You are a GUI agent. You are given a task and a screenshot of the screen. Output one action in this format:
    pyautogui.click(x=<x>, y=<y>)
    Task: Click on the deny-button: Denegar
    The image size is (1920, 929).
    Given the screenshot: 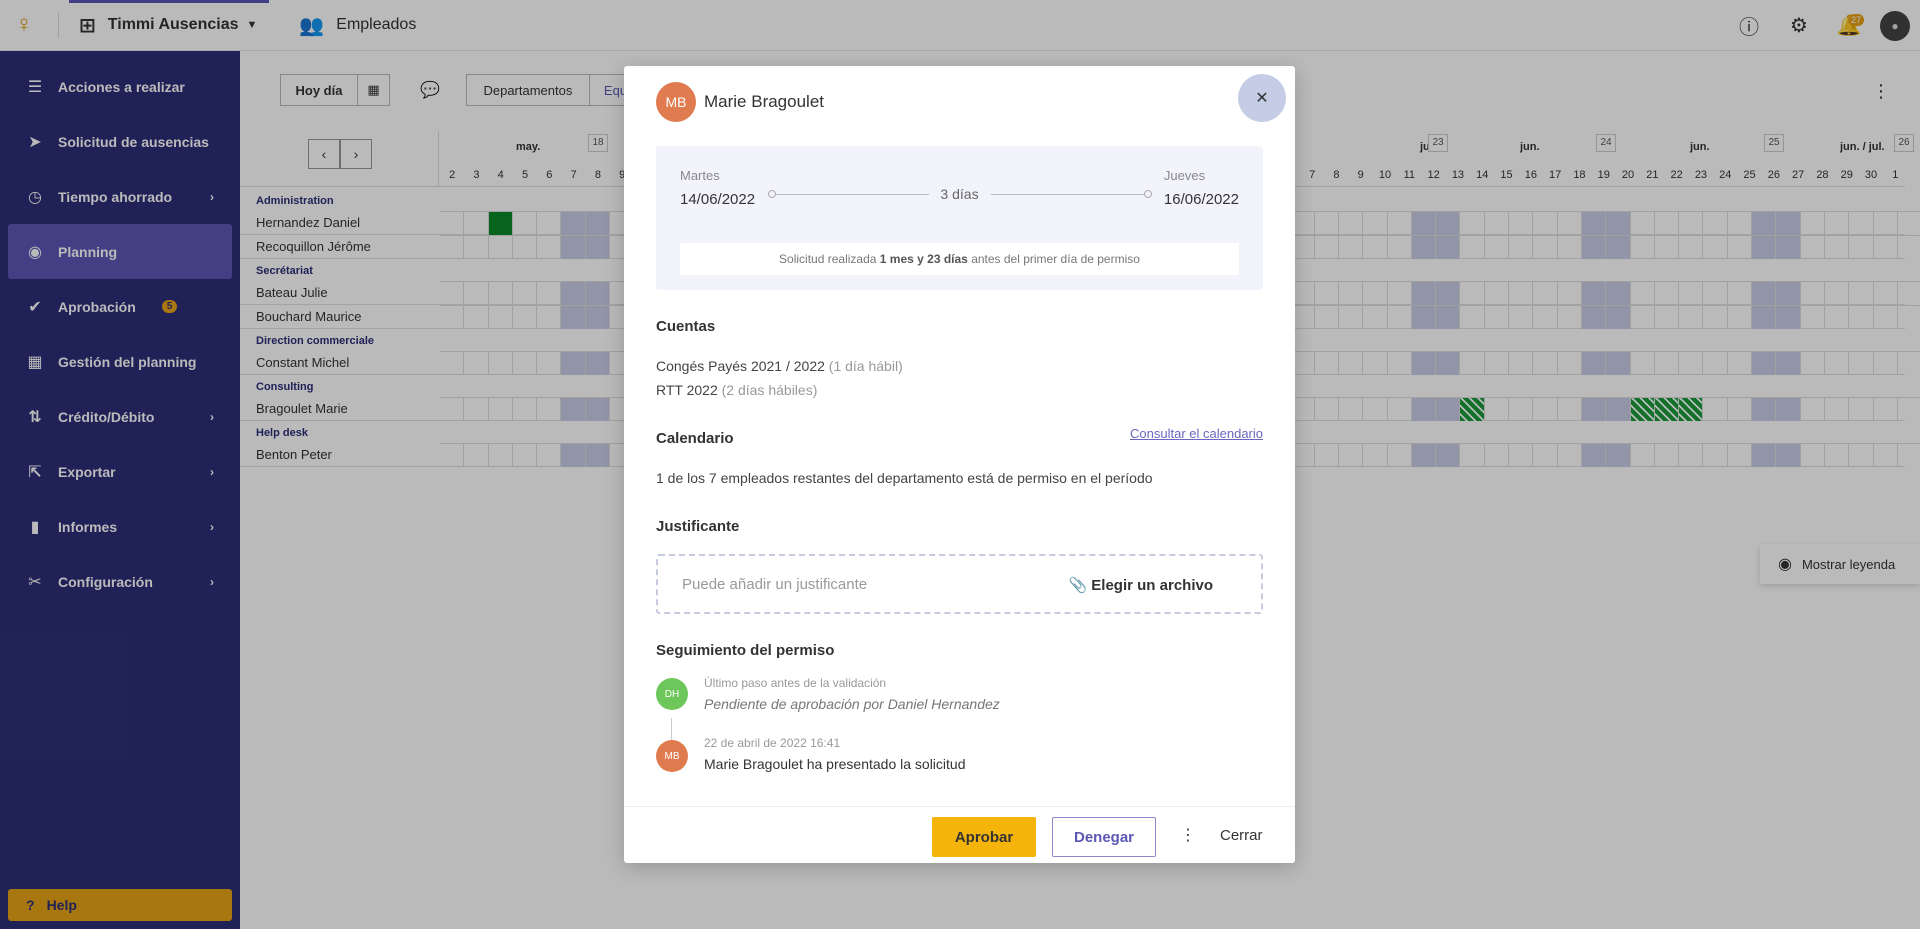 What is the action you would take?
    pyautogui.click(x=1104, y=837)
    